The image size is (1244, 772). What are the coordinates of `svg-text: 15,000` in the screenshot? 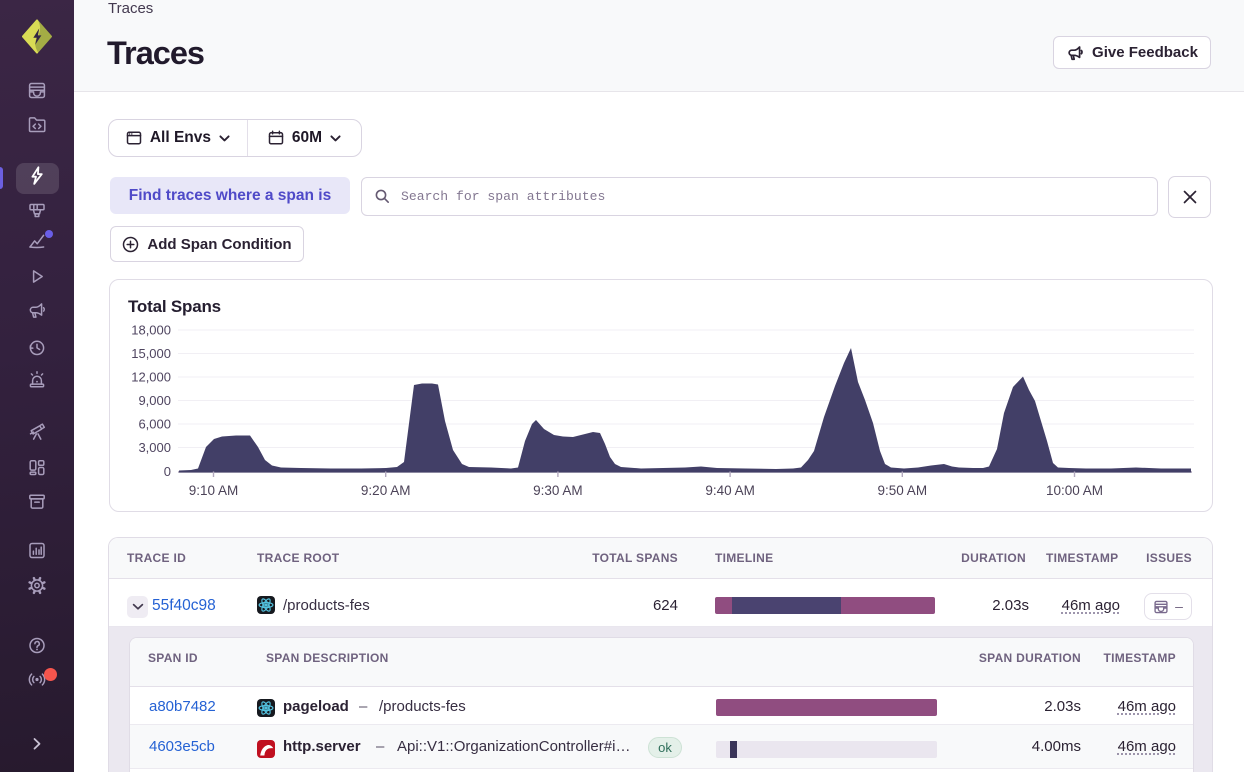 It's located at (151, 353).